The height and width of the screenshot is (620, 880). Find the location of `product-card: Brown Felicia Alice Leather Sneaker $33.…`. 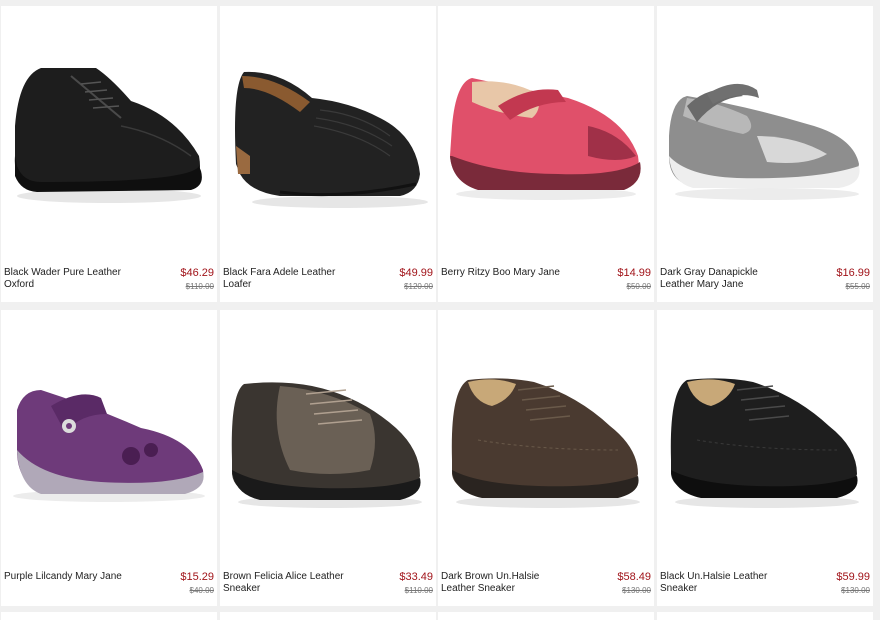

product-card: Brown Felicia Alice Leather Sneaker $33.… is located at coordinates (328, 458).